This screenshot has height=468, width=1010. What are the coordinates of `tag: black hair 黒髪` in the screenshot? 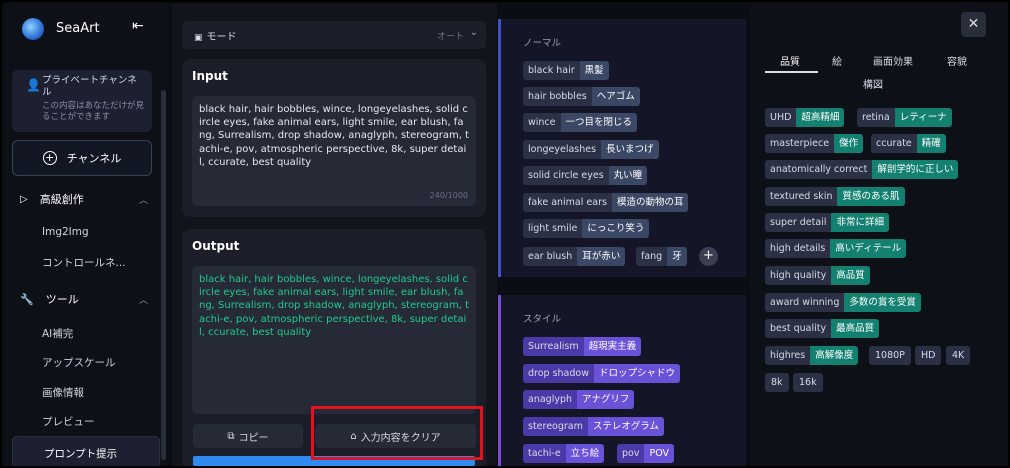 It's located at (566, 70).